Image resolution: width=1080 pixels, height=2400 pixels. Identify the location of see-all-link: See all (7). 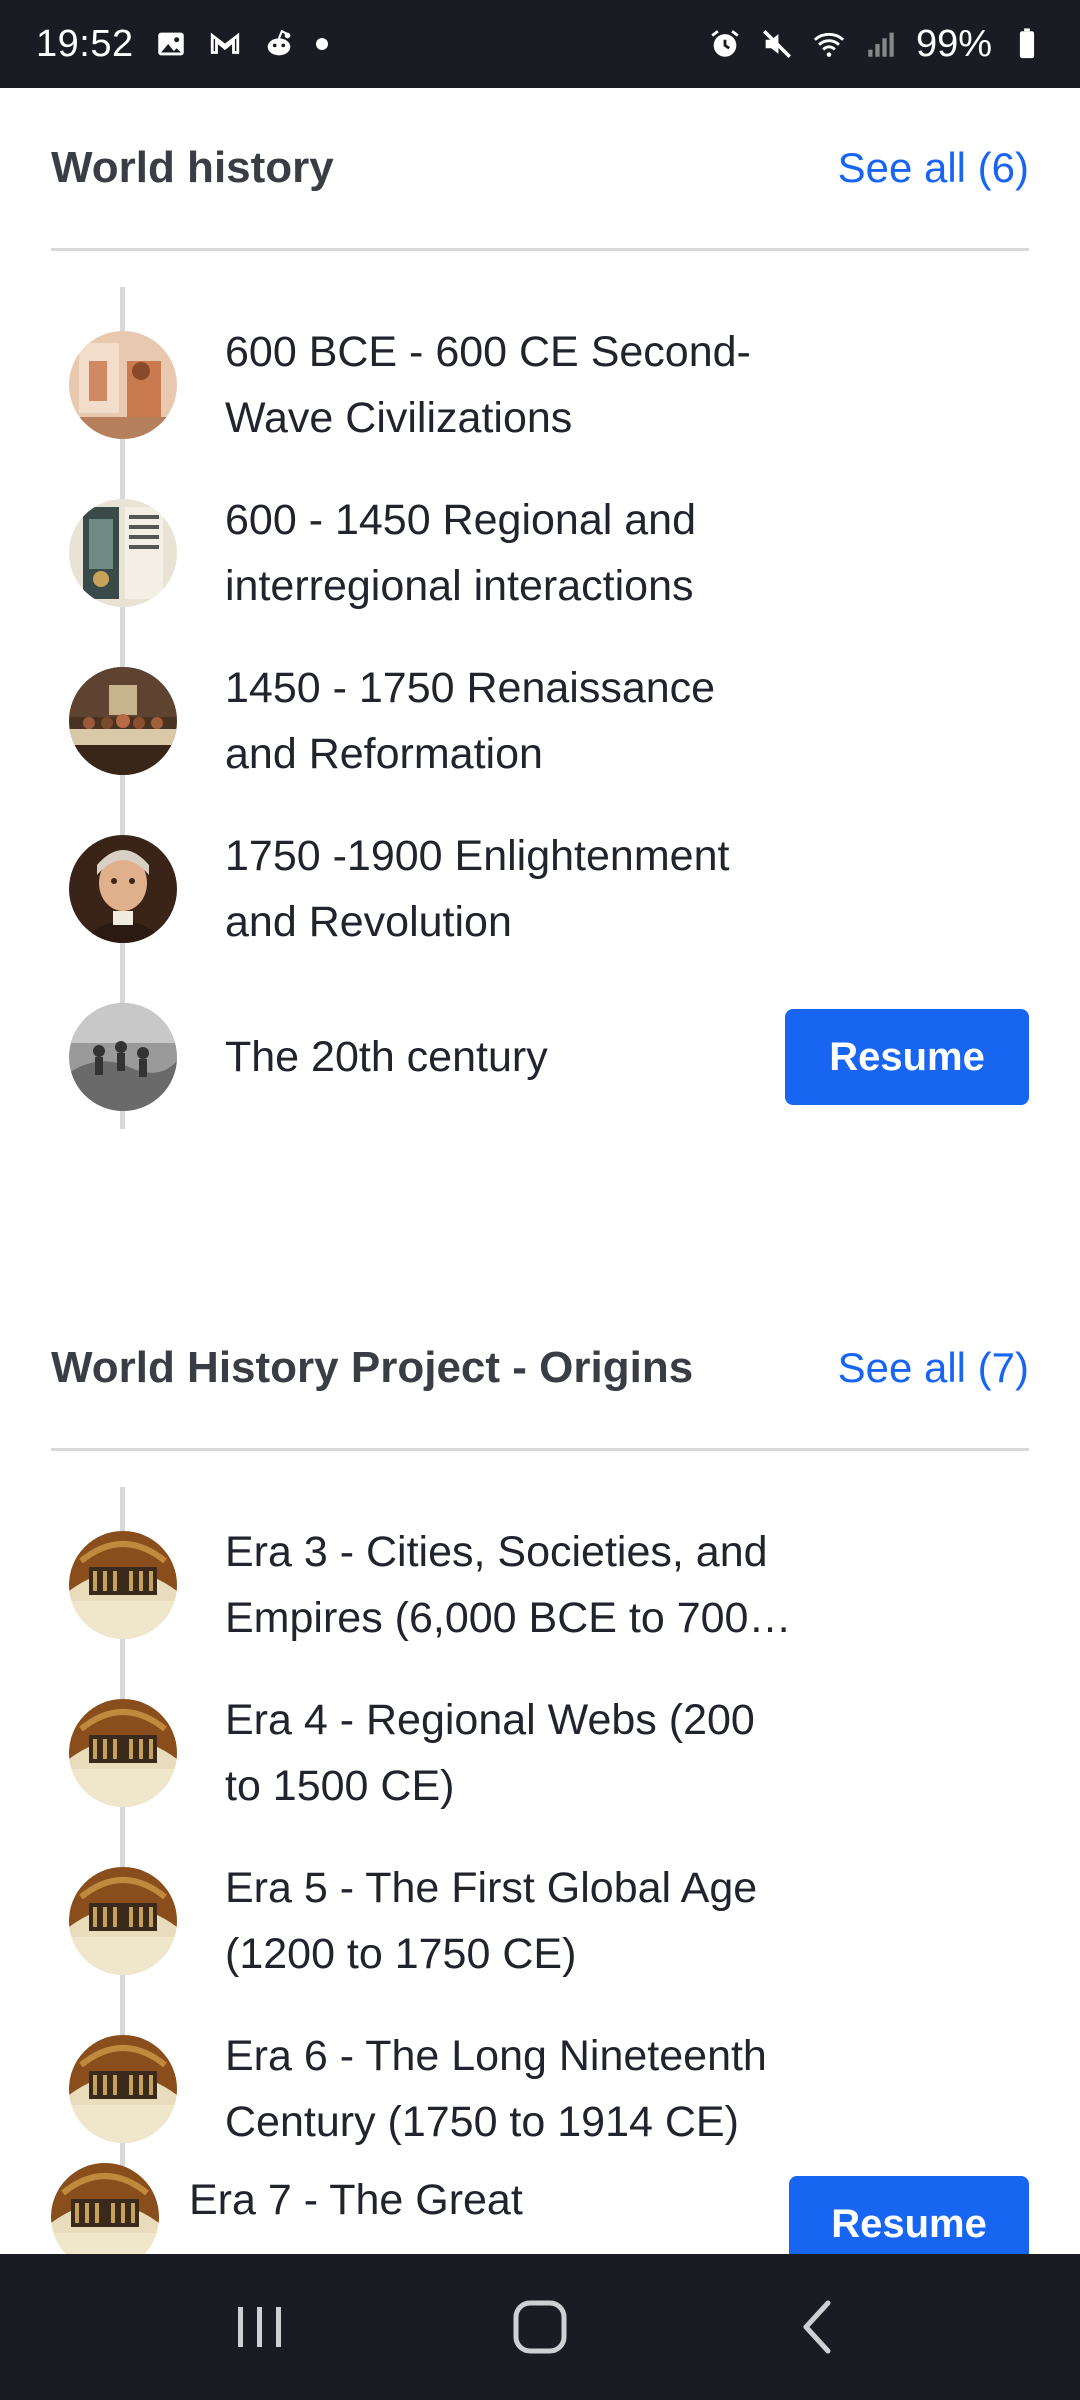
(933, 1368).